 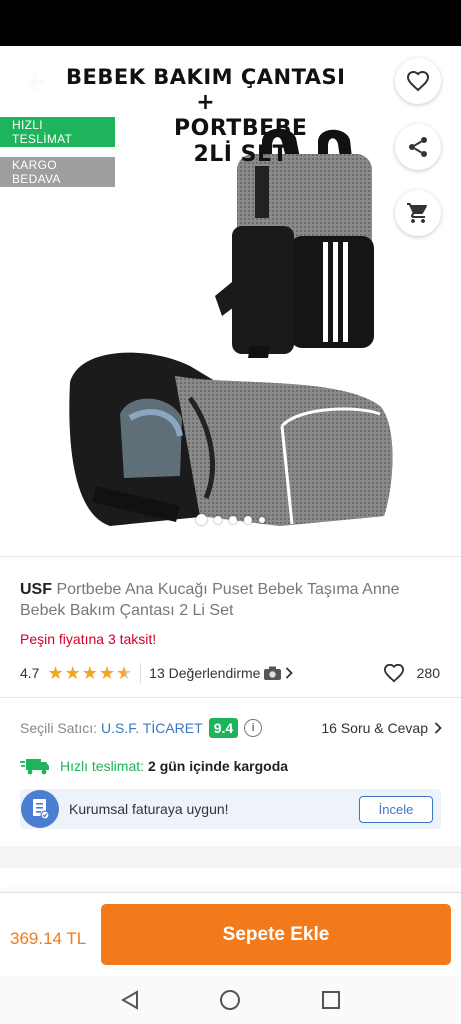 I want to click on share-button, so click(x=418, y=147).